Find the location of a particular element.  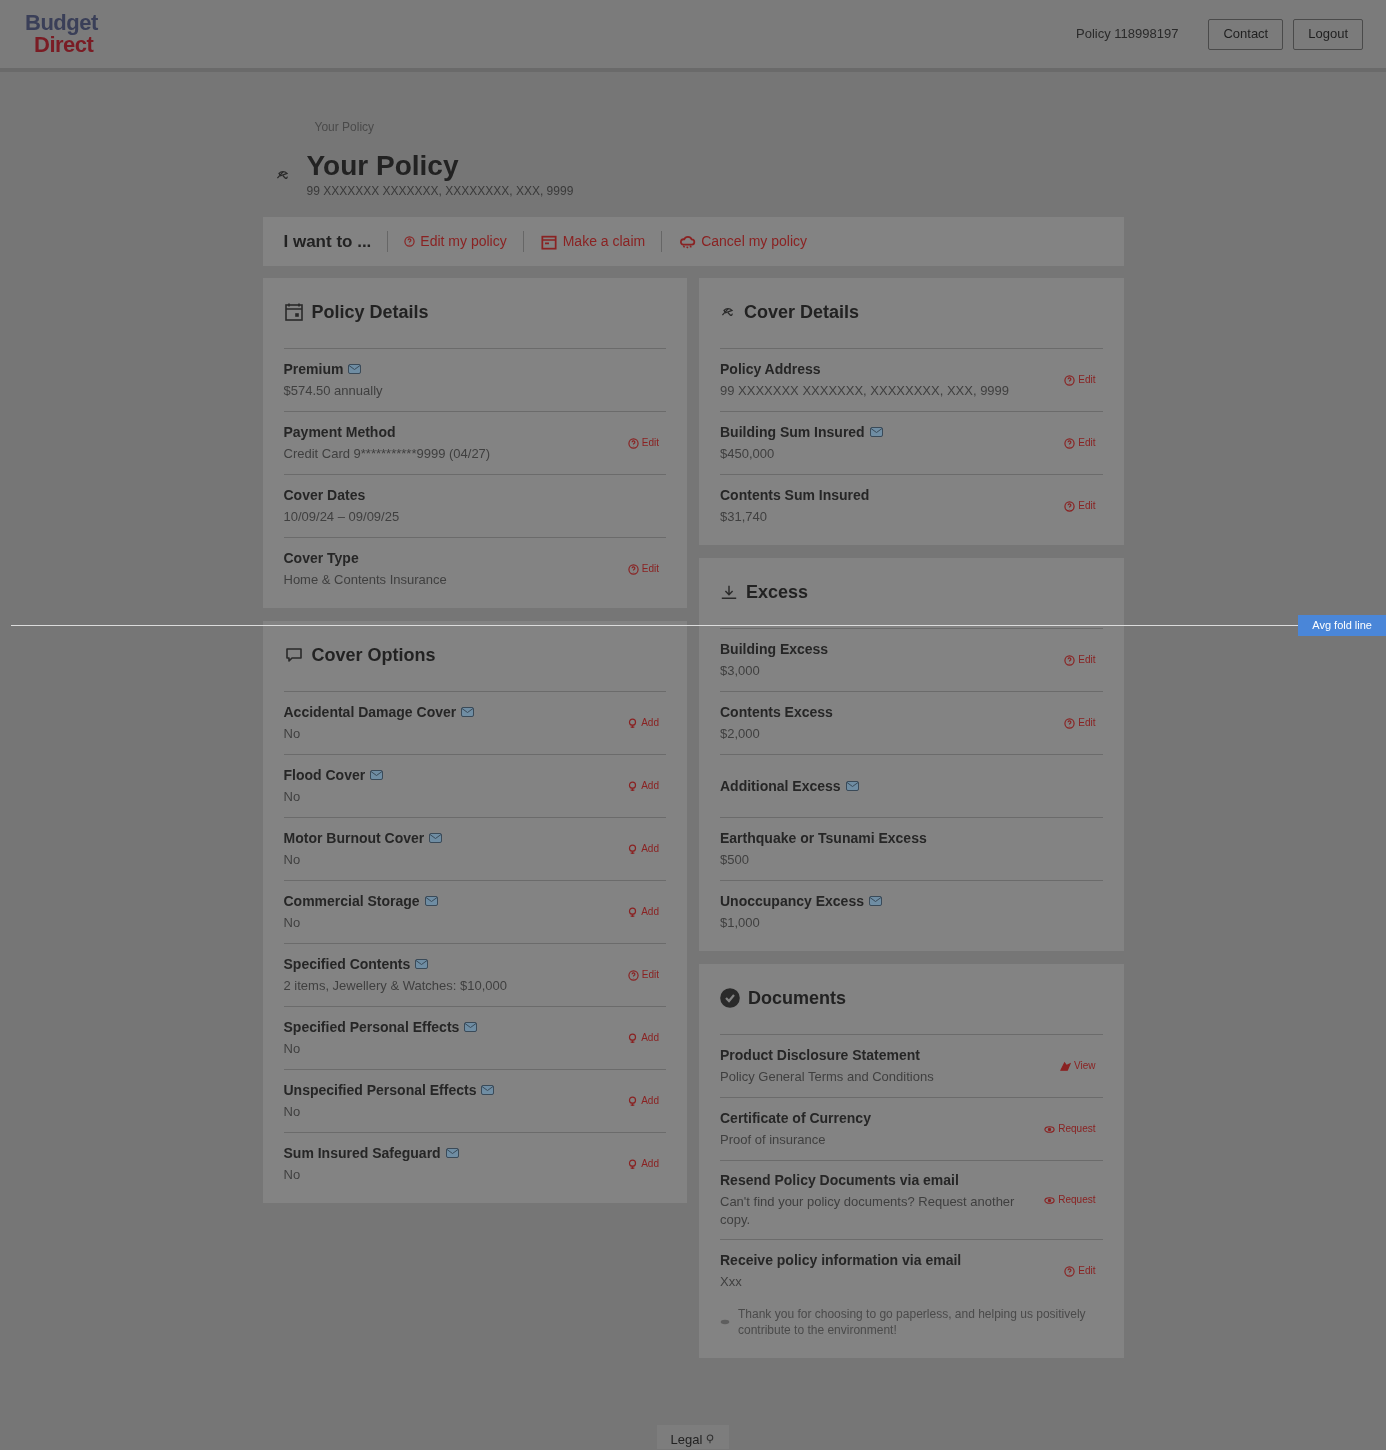

field-label: Earthquake or Tsunami Excess is located at coordinates (823, 838).